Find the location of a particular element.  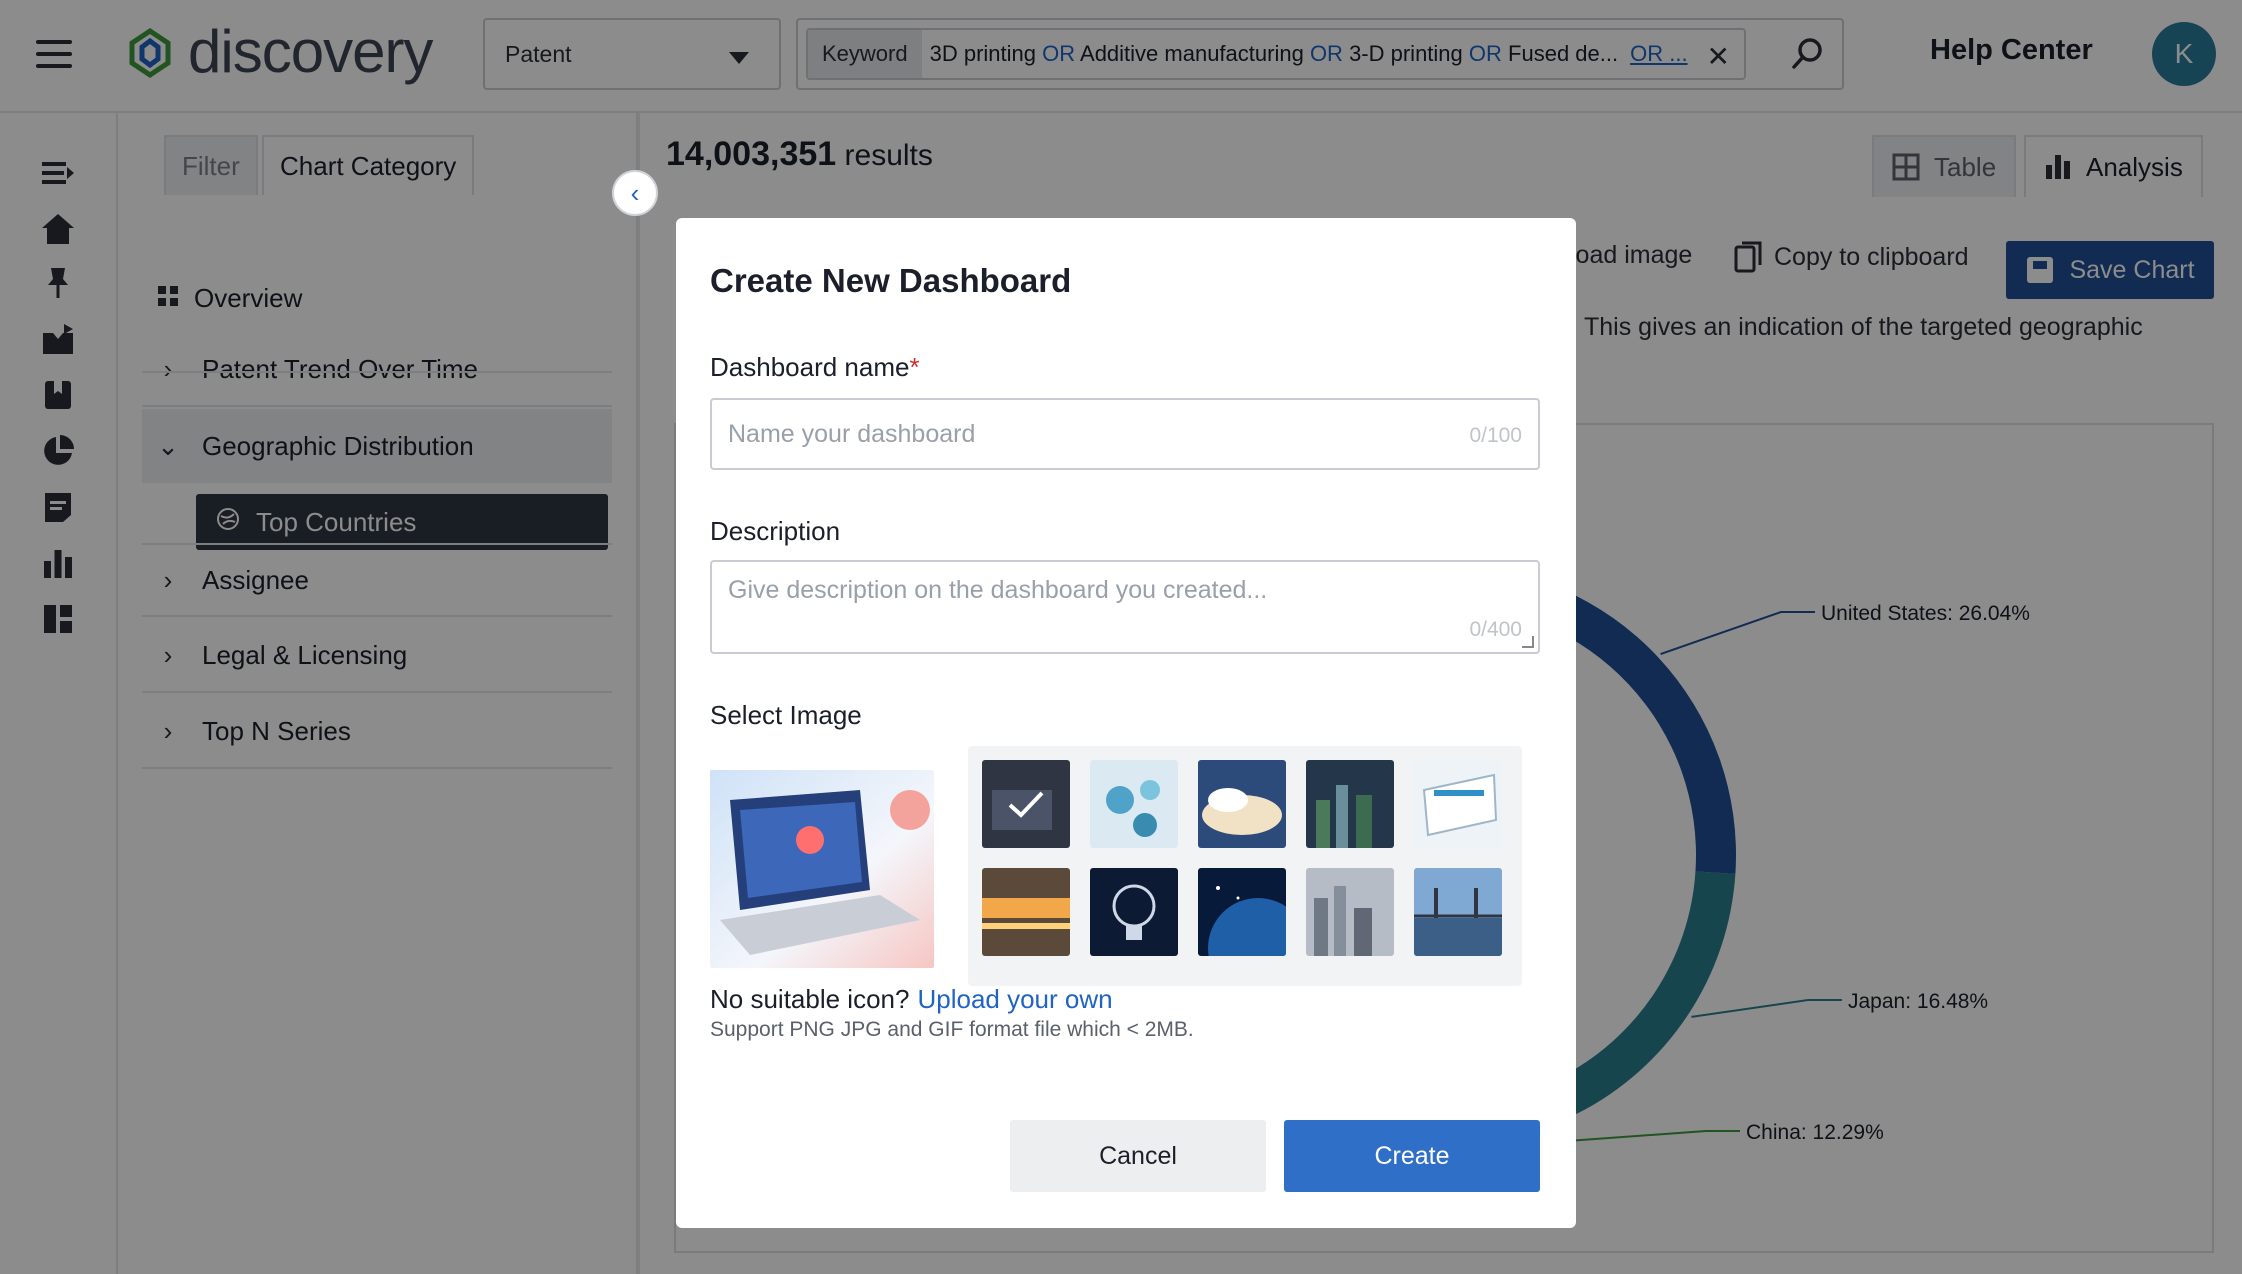

upload-note: No suitable icon?Upload your own is located at coordinates (911, 999).